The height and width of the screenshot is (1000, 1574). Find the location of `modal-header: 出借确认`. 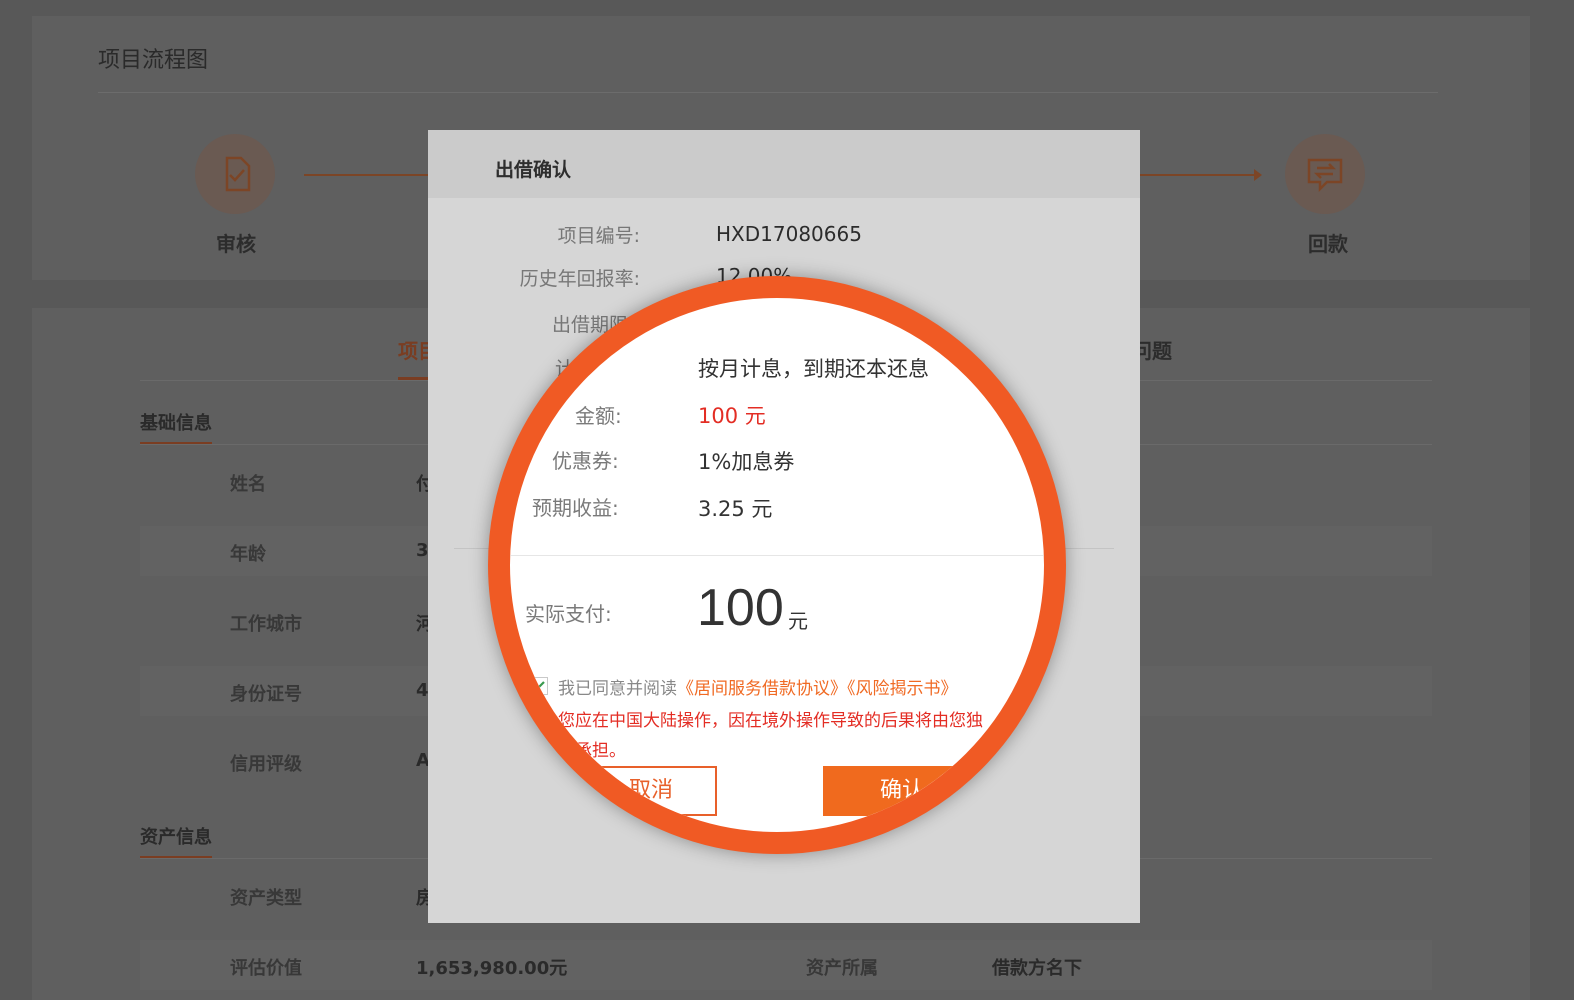

modal-header: 出借确认 is located at coordinates (784, 164).